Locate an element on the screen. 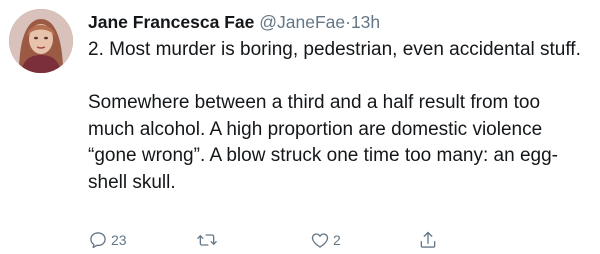  author-handle: @JaneFae is located at coordinates (302, 22).